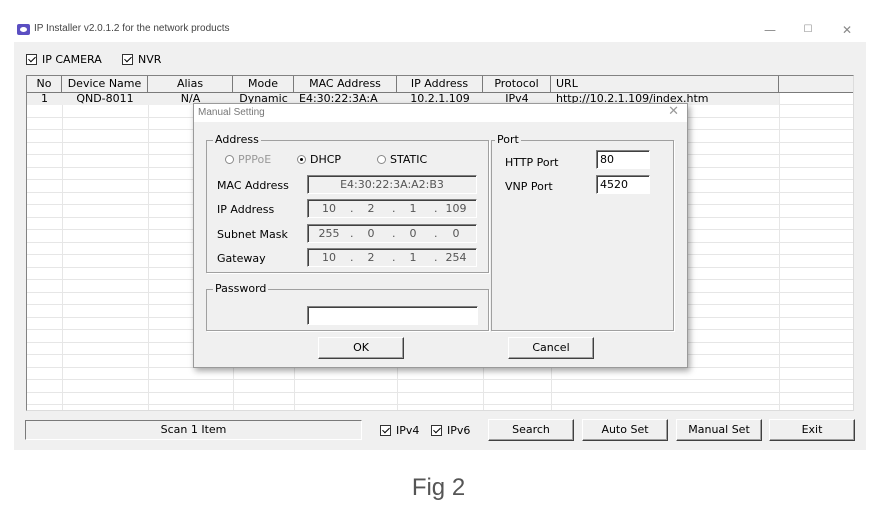 Image resolution: width=894 pixels, height=512 pixels. I want to click on column-header-protocol: Protocol, so click(517, 84).